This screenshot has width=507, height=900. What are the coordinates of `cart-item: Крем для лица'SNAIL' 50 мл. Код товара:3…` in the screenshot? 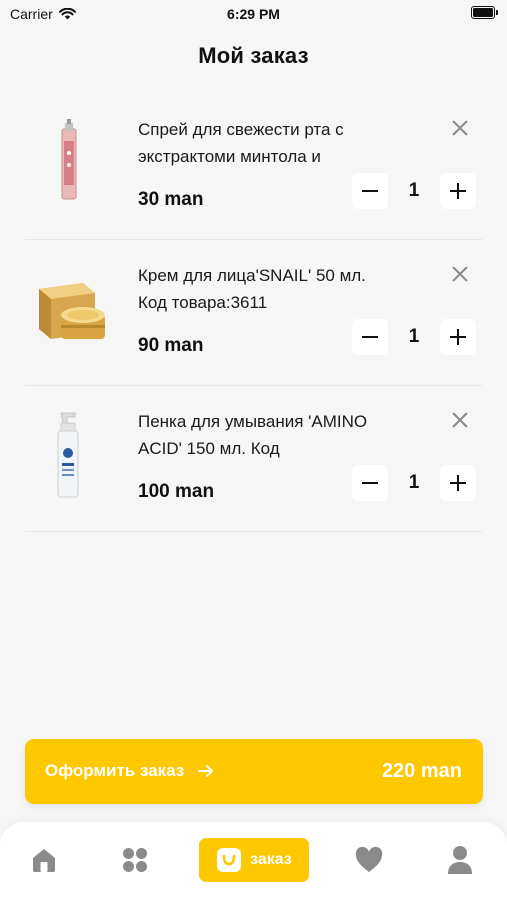 It's located at (253, 313).